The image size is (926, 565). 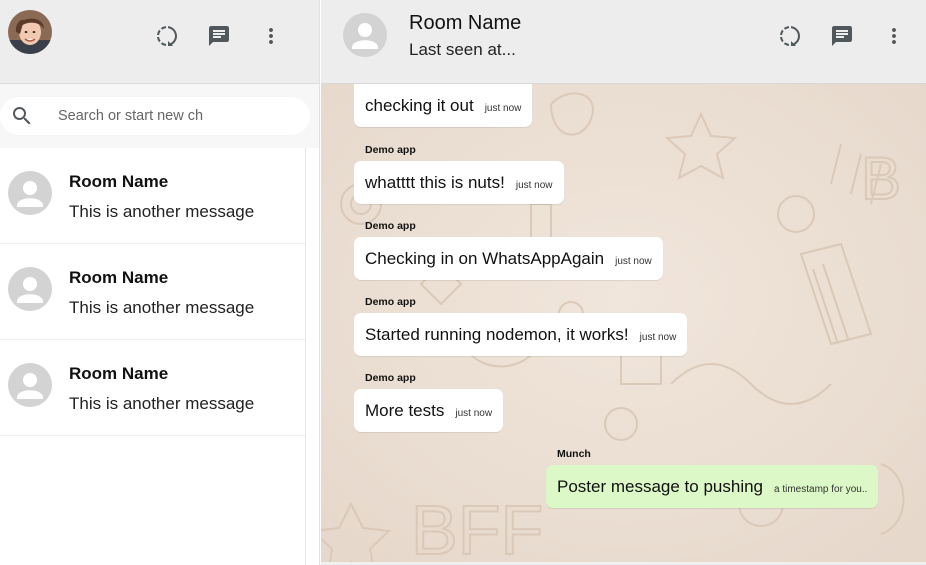 I want to click on message-bubble: whatttt this is nuts! just now, so click(x=459, y=182).